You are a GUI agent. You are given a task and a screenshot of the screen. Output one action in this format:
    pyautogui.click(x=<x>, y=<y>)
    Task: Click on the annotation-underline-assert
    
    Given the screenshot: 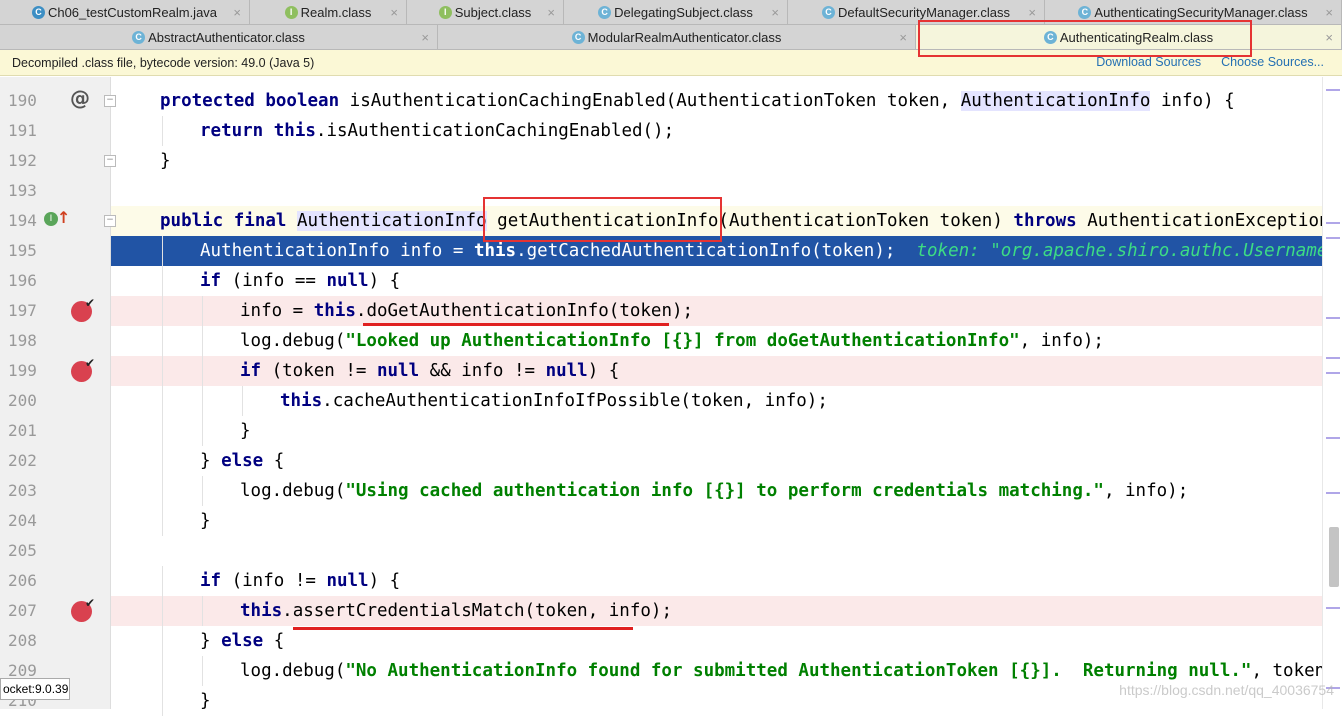 What is the action you would take?
    pyautogui.click(x=463, y=628)
    